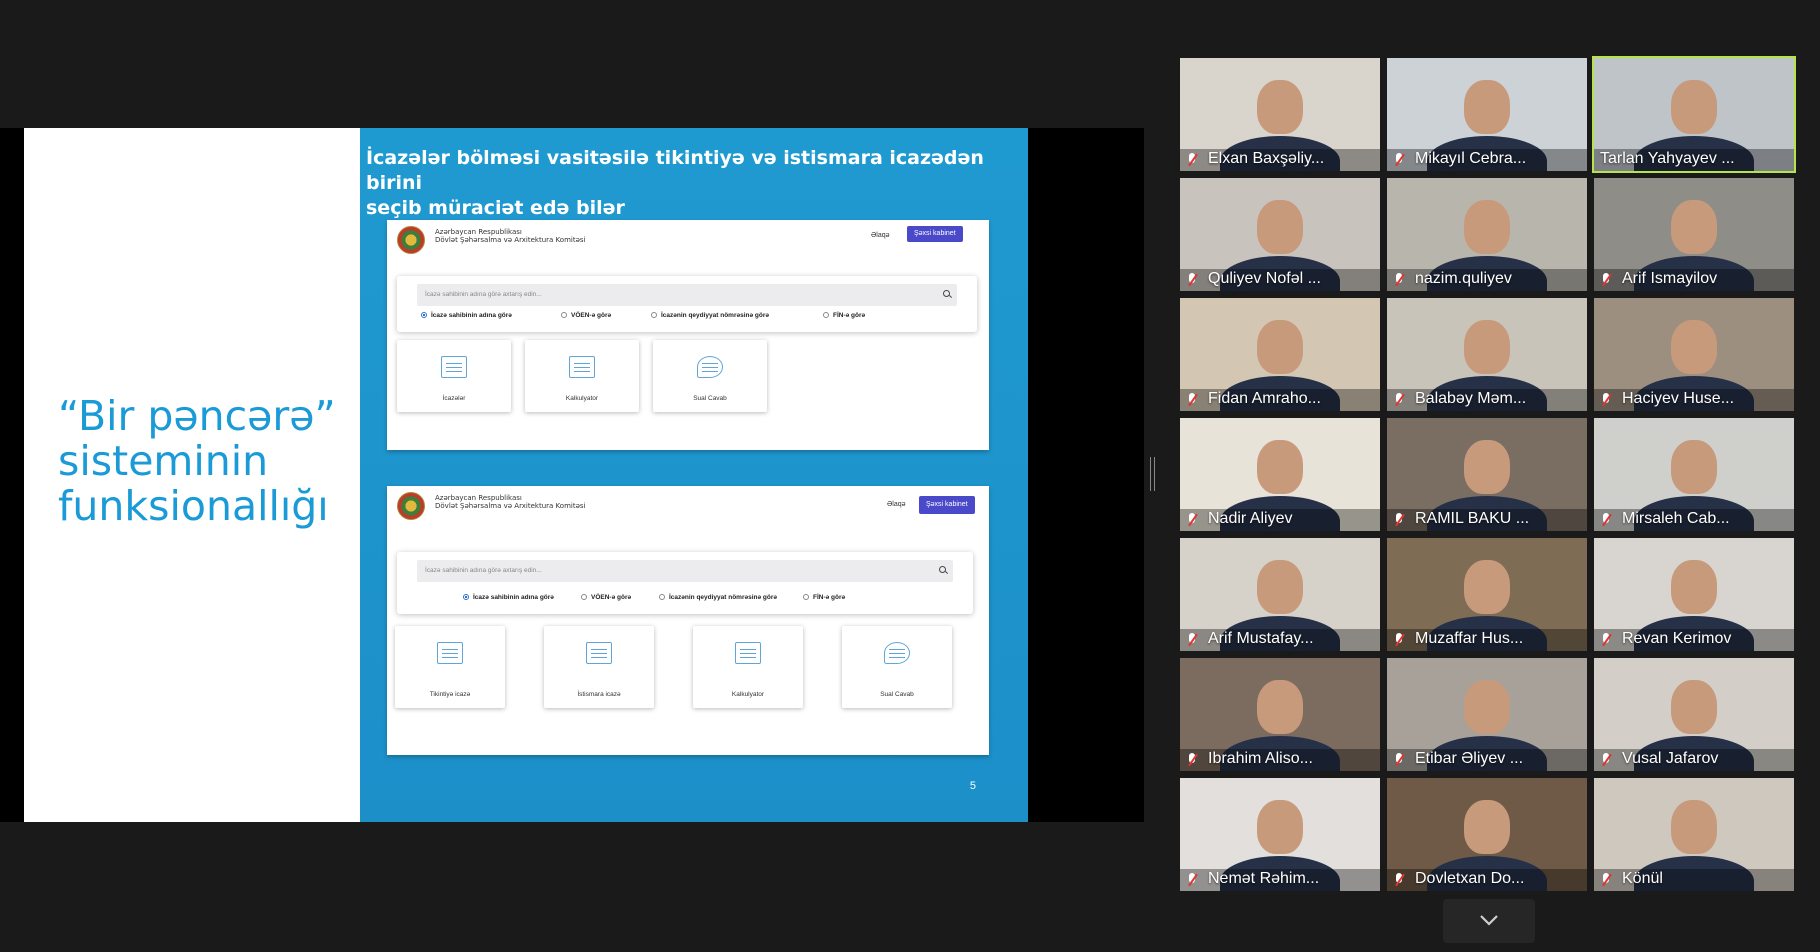  What do you see at coordinates (1642, 878) in the screenshot?
I see `participant-name: Könül` at bounding box center [1642, 878].